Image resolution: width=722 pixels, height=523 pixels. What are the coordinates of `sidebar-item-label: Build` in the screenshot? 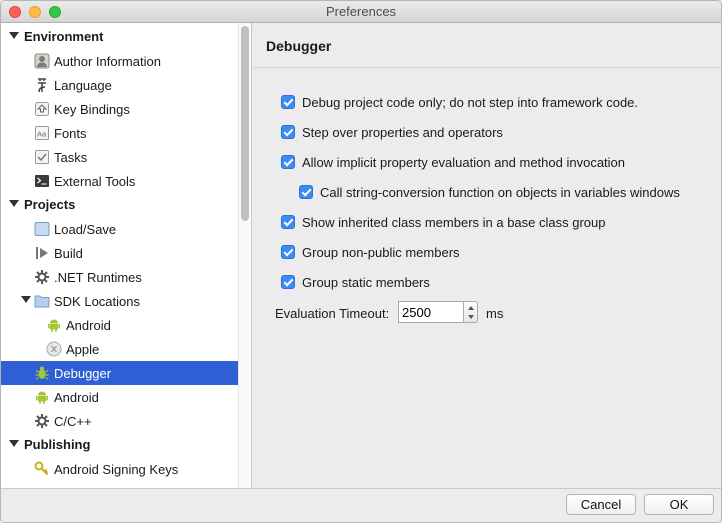 It's located at (68, 253).